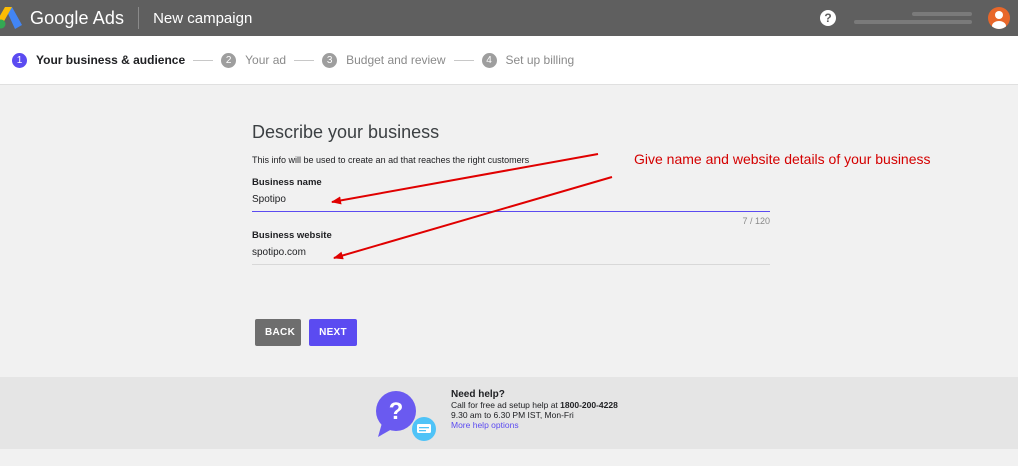  What do you see at coordinates (511, 264) in the screenshot?
I see `business-website-underline` at bounding box center [511, 264].